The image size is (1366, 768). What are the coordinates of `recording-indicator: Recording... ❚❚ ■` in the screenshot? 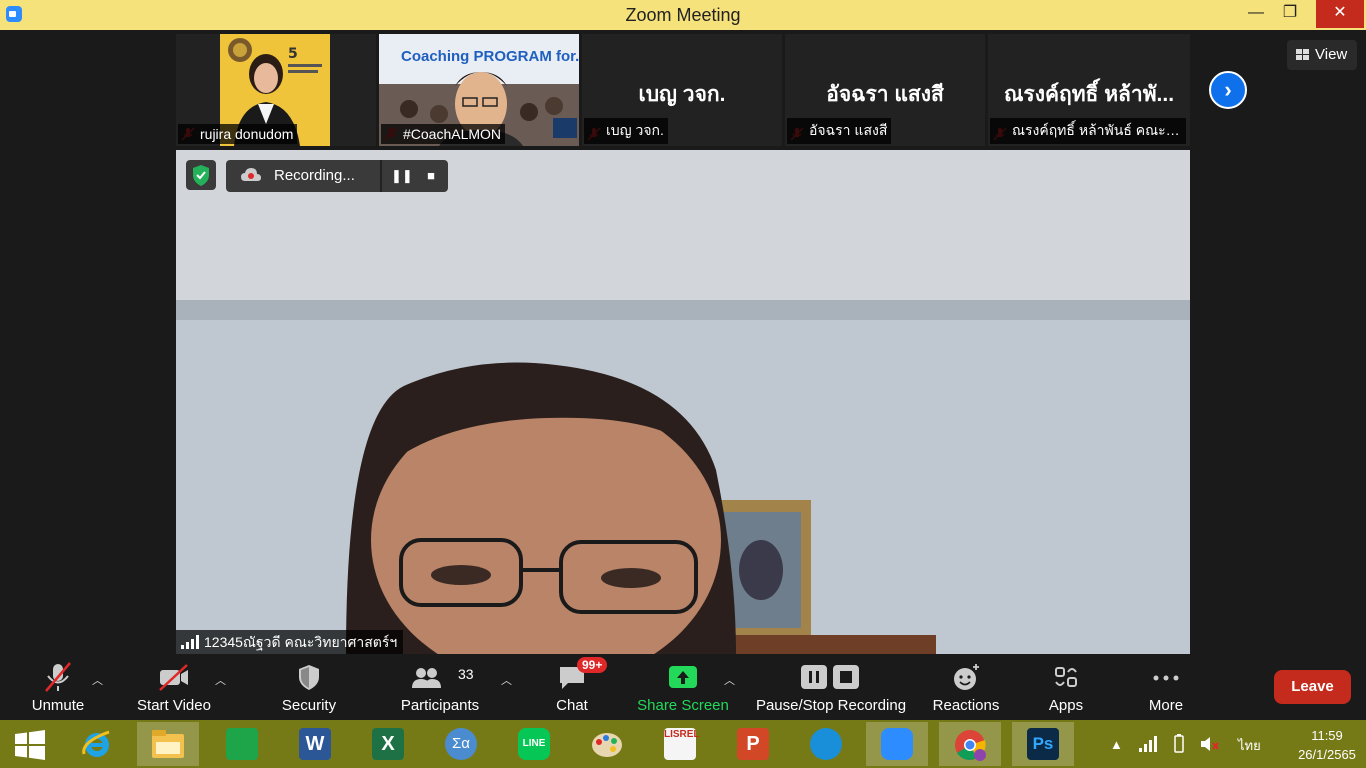 It's located at (337, 176).